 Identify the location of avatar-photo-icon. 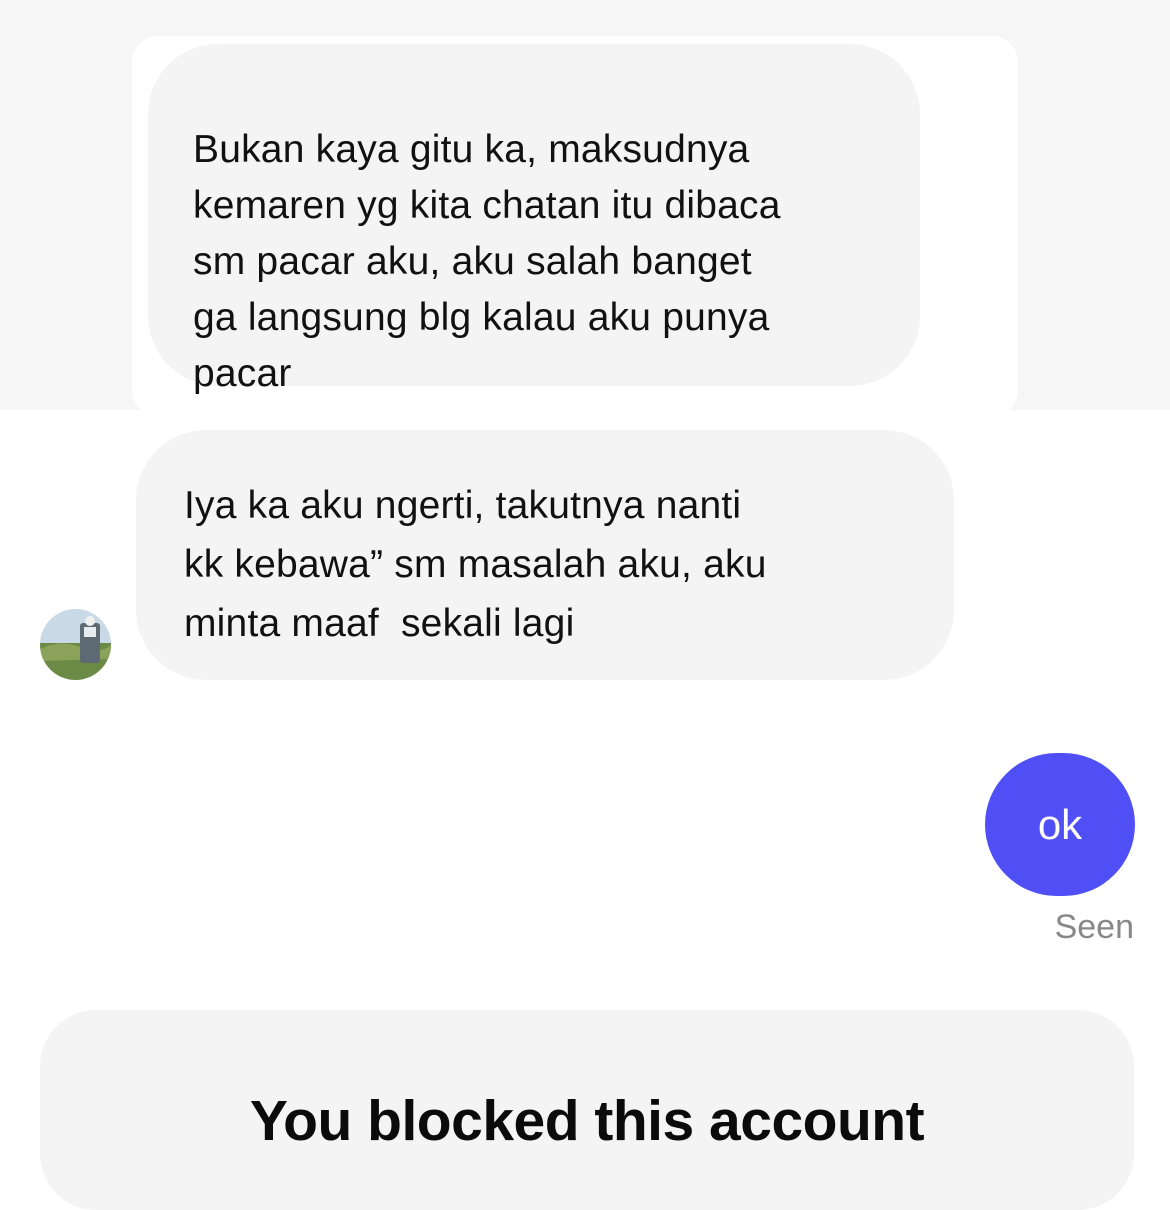
(75, 644).